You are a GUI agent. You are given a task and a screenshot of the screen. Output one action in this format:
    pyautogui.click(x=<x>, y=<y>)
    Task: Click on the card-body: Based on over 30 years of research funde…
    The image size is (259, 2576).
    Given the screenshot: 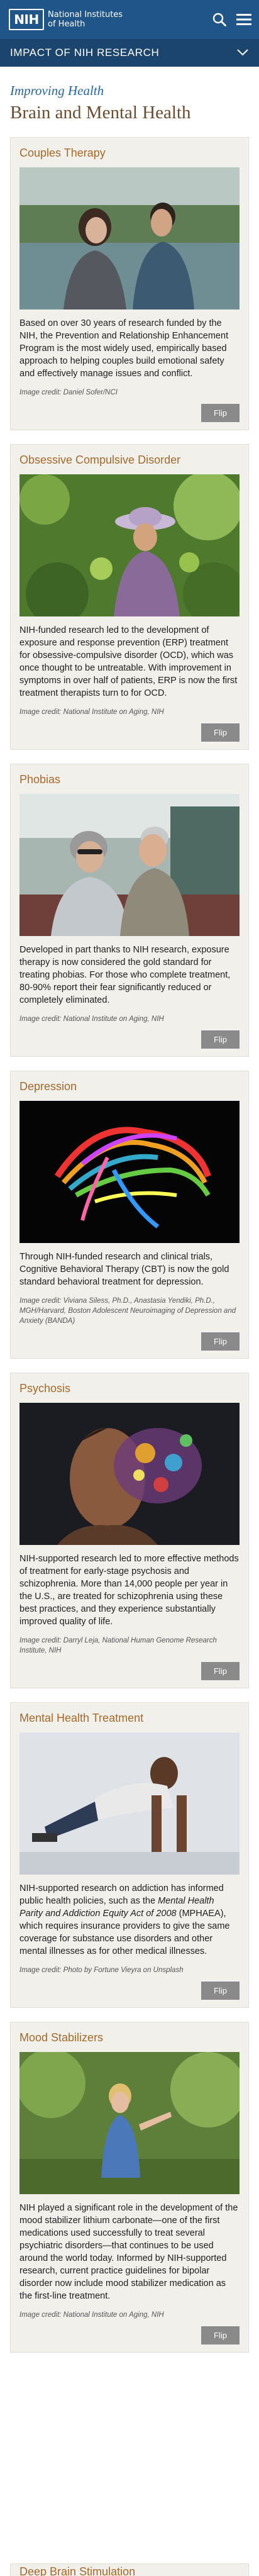 What is the action you would take?
    pyautogui.click(x=124, y=348)
    